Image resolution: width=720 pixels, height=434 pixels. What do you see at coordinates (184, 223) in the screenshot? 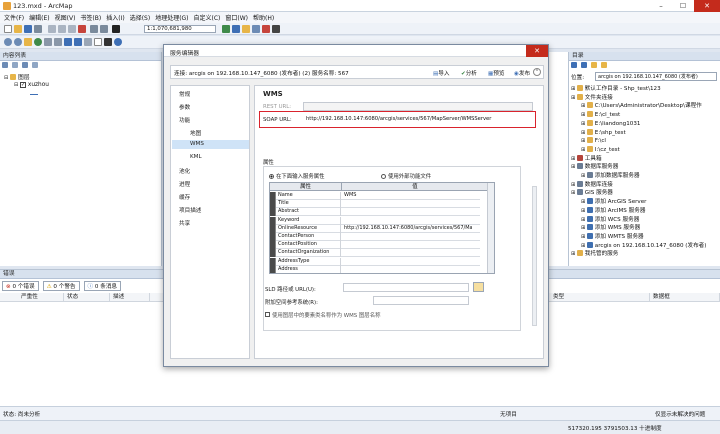
I see `nav-sharing: 共享` at bounding box center [184, 223].